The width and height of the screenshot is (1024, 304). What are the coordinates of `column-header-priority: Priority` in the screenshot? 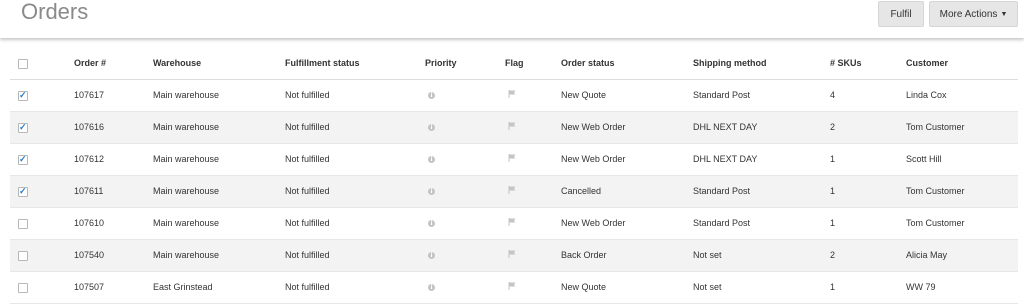 It's located at (441, 63).